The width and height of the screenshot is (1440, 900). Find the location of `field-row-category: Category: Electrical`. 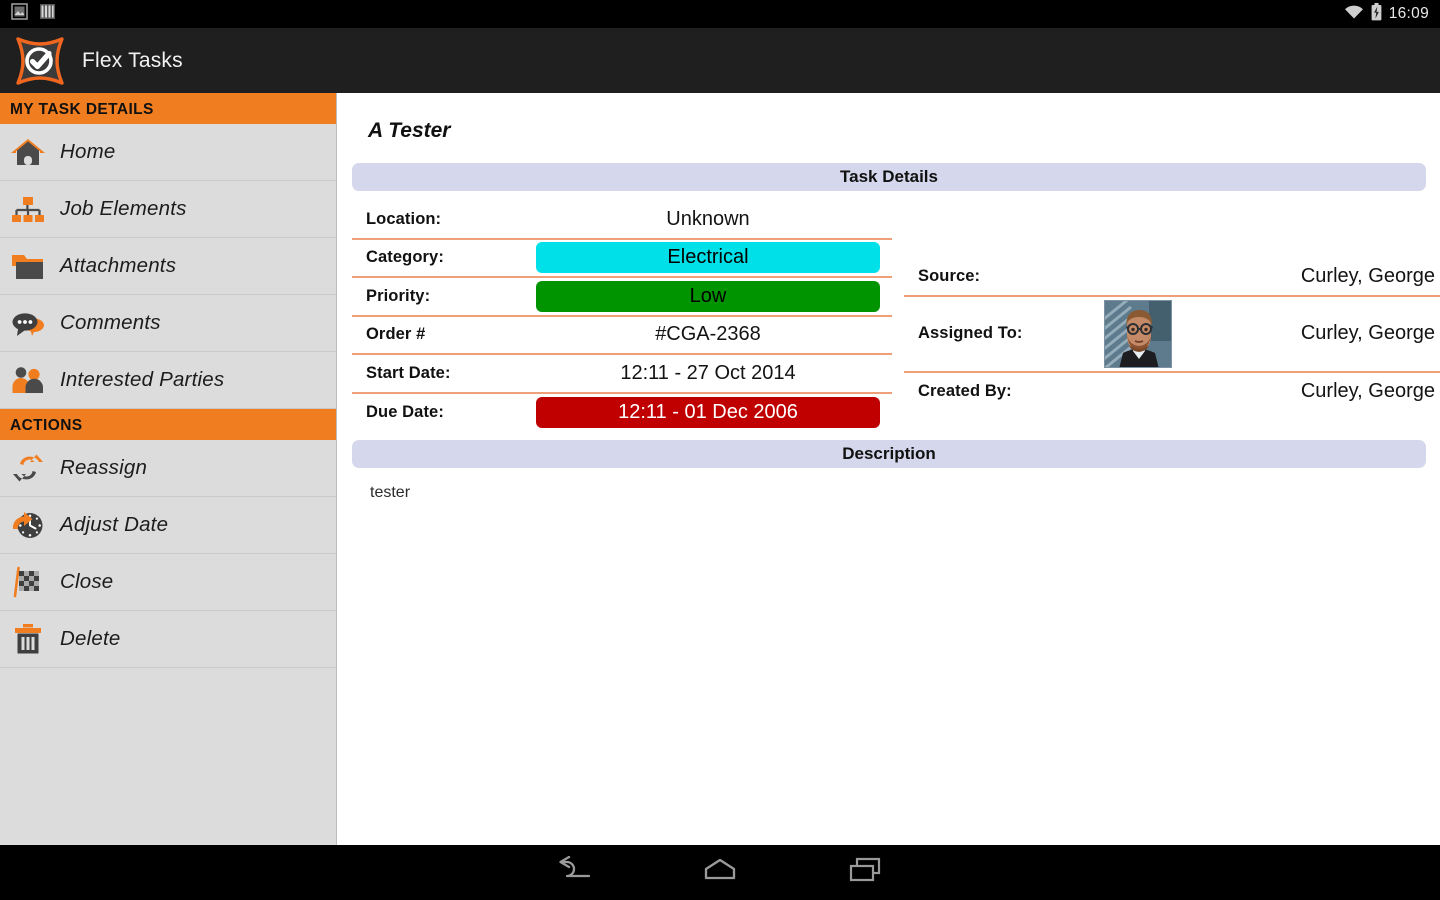

field-row-category: Category: Electrical is located at coordinates (622, 259).